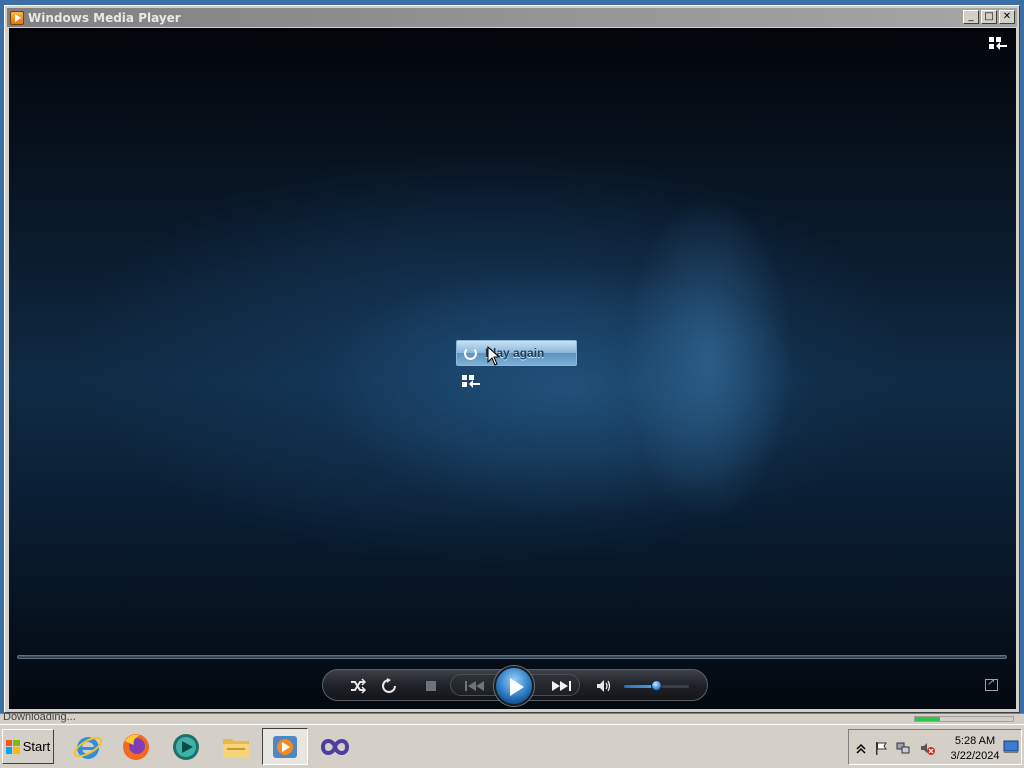 The width and height of the screenshot is (1024, 768). I want to click on taskbar-app-file-explorer, so click(236, 746).